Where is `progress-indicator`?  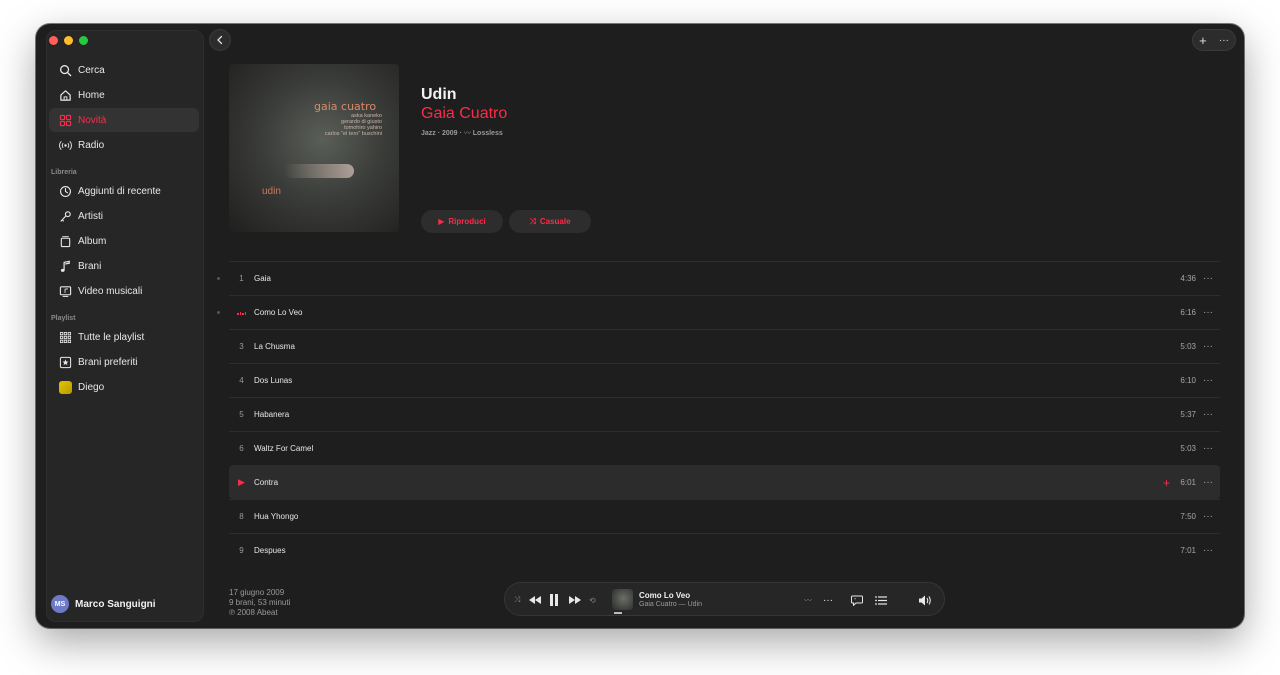
progress-indicator is located at coordinates (618, 613).